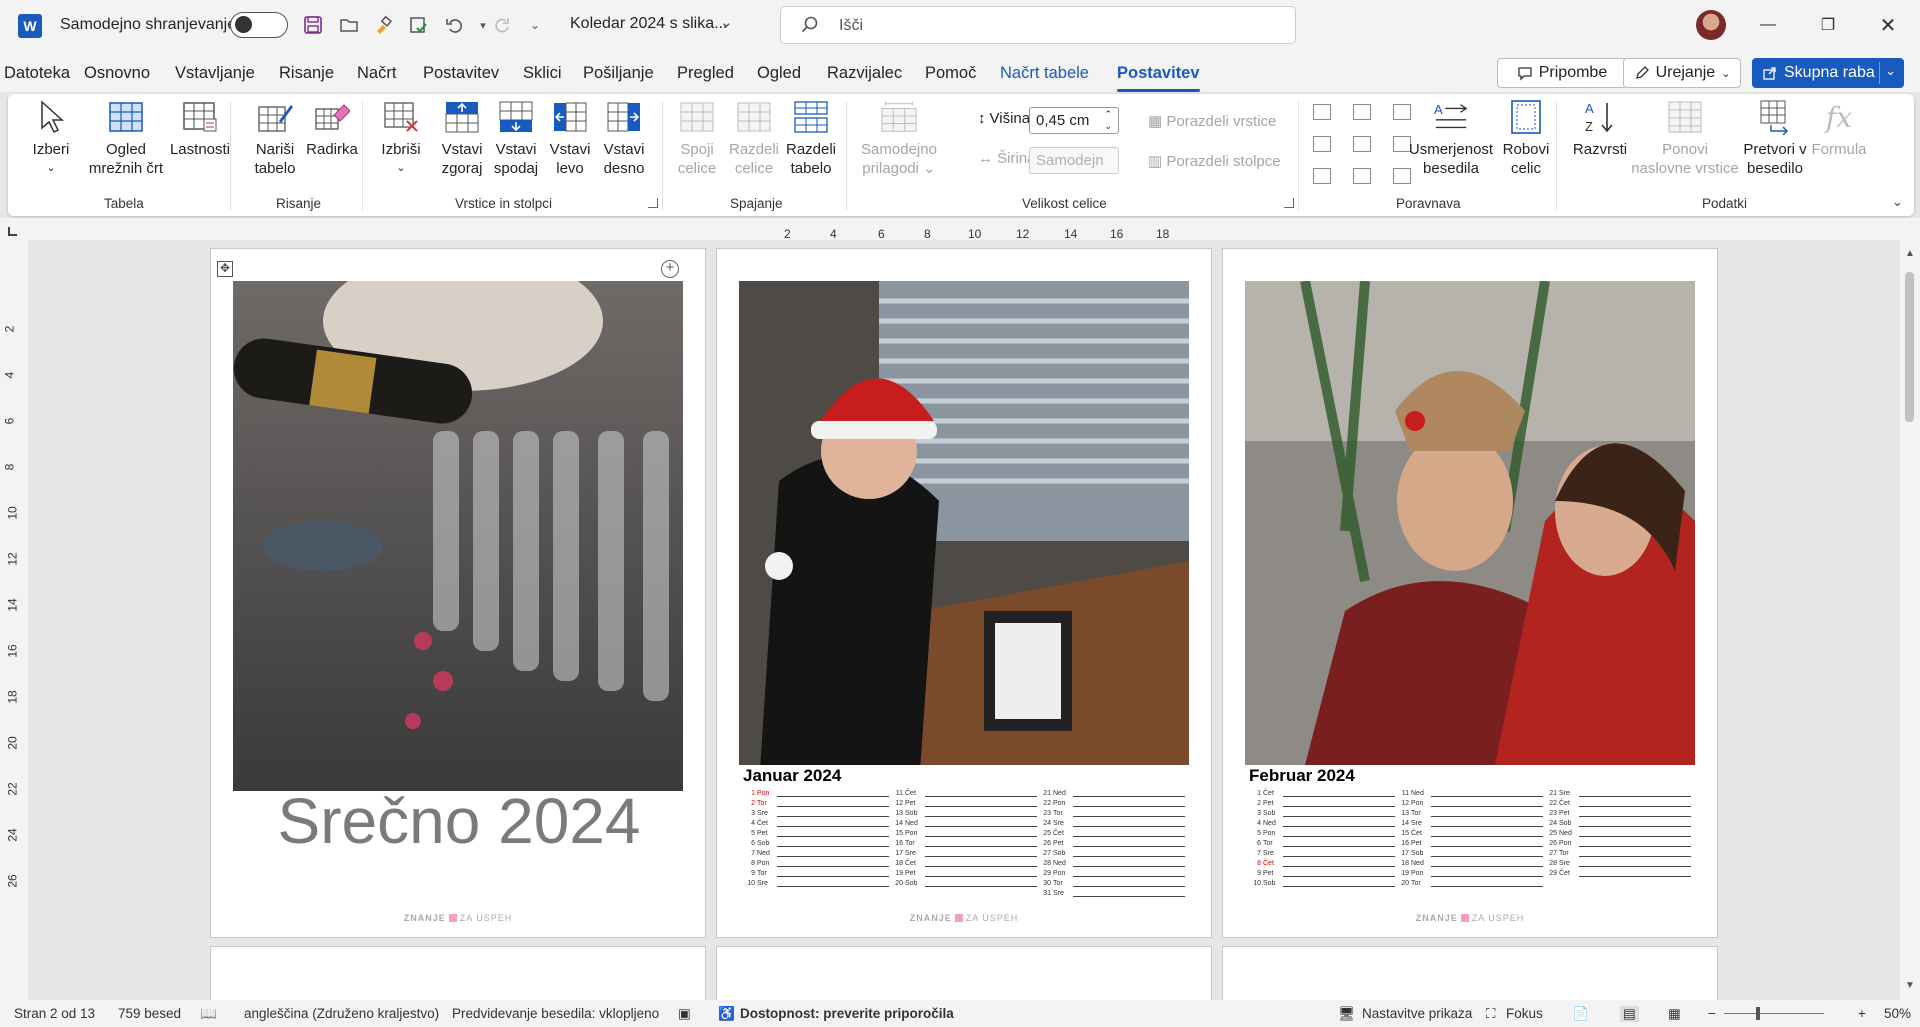 The width and height of the screenshot is (1920, 1027). I want to click on tab-review: Pregled, so click(705, 73).